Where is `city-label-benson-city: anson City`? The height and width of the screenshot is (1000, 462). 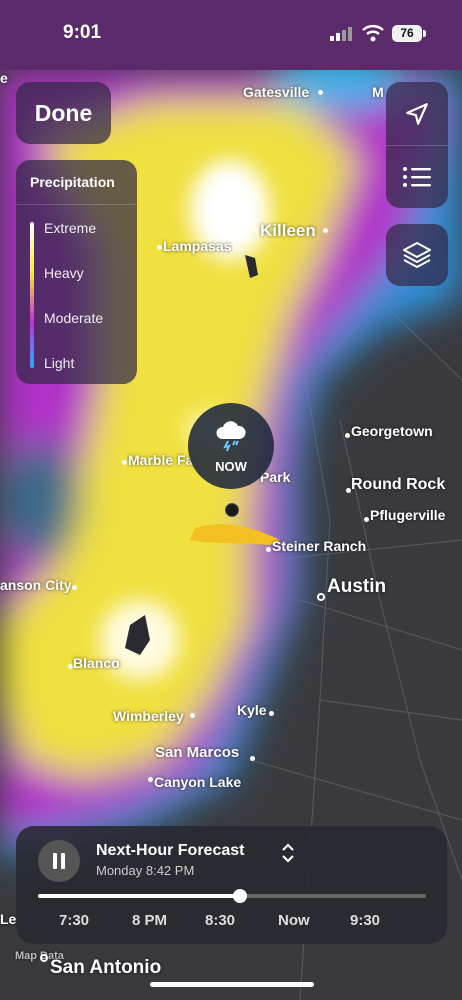
city-label-benson-city: anson City is located at coordinates (36, 585).